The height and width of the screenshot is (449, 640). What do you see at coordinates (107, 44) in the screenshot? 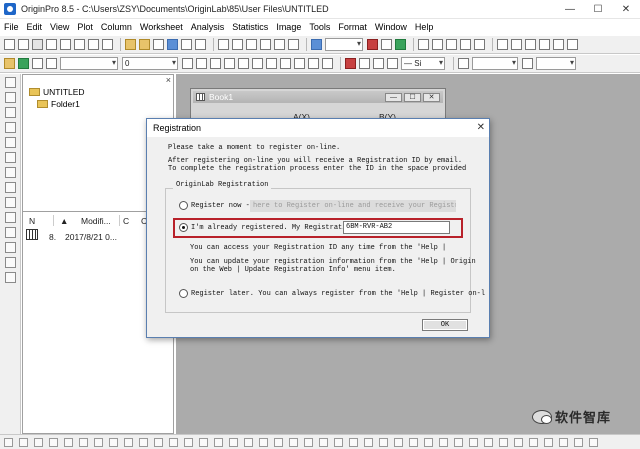
I see `new-excel-icon` at bounding box center [107, 44].